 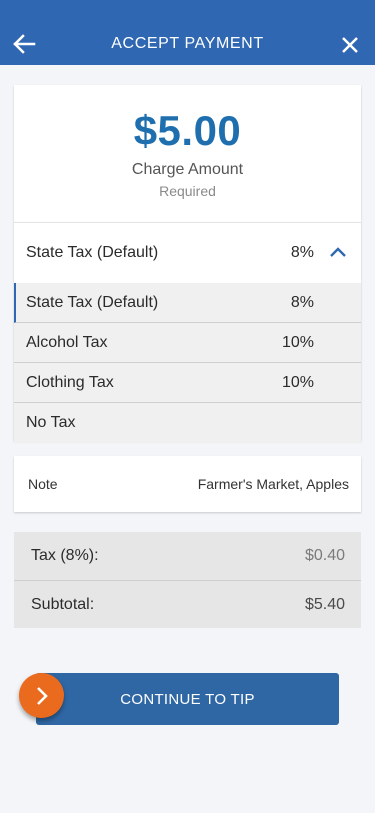 I want to click on note-field: Note Farmer's Market, Apples, so click(x=187, y=484).